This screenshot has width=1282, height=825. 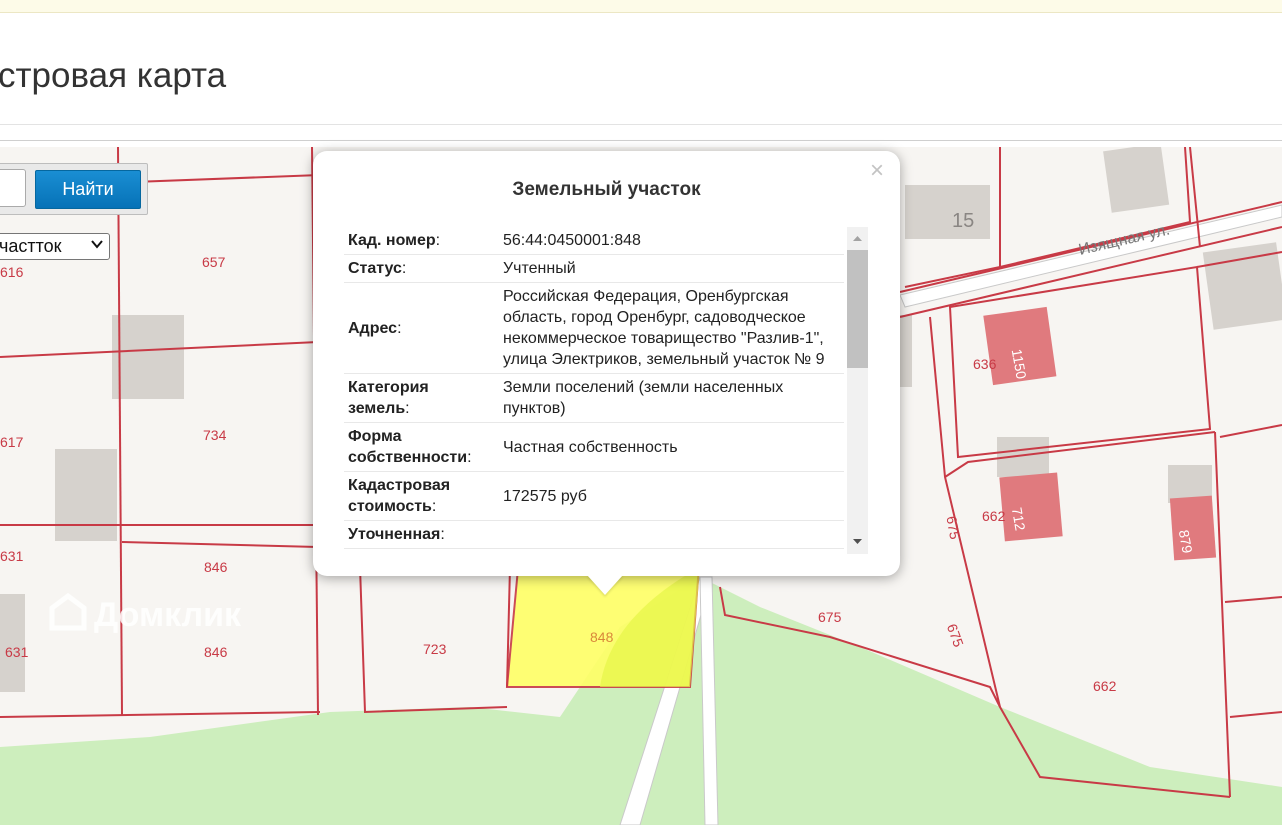 I want to click on notification-bar, so click(x=641, y=6).